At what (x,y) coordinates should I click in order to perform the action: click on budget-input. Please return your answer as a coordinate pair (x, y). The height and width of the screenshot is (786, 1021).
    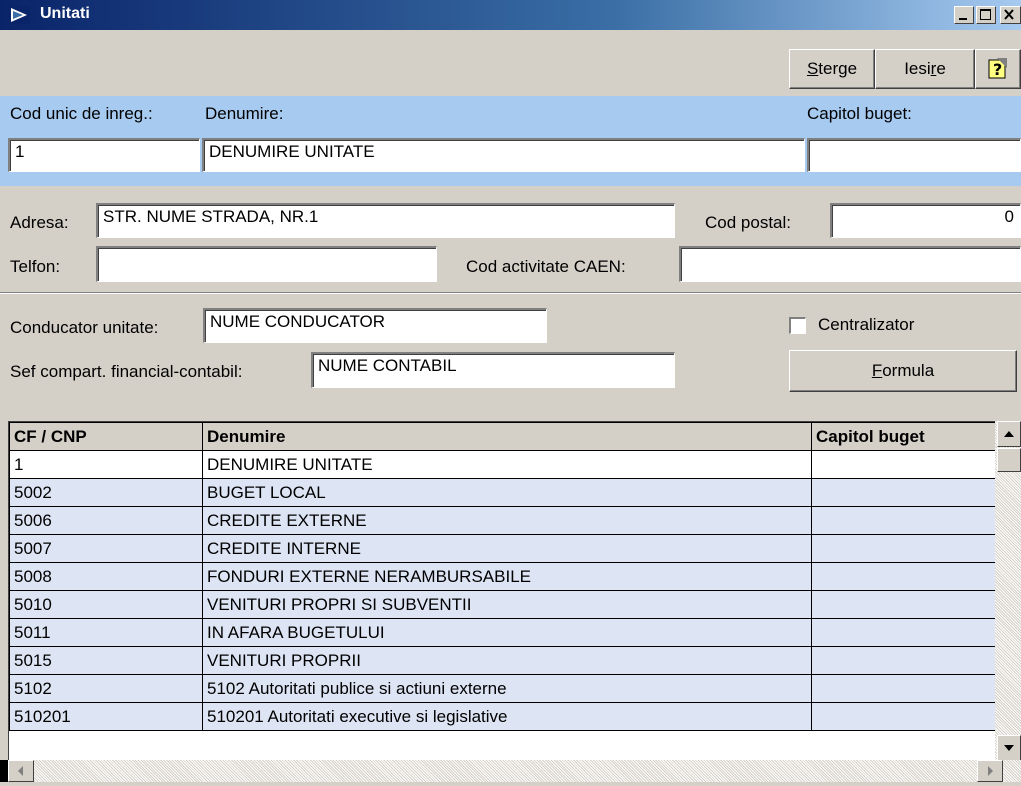
    Looking at the image, I should click on (914, 155).